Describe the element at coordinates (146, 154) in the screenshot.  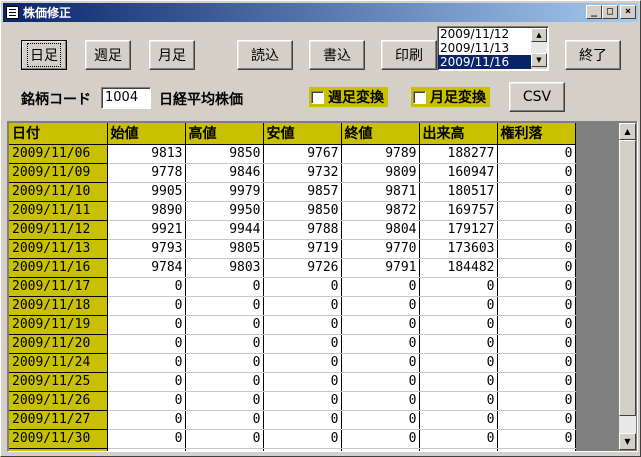
I see `cell-open: 9813` at that location.